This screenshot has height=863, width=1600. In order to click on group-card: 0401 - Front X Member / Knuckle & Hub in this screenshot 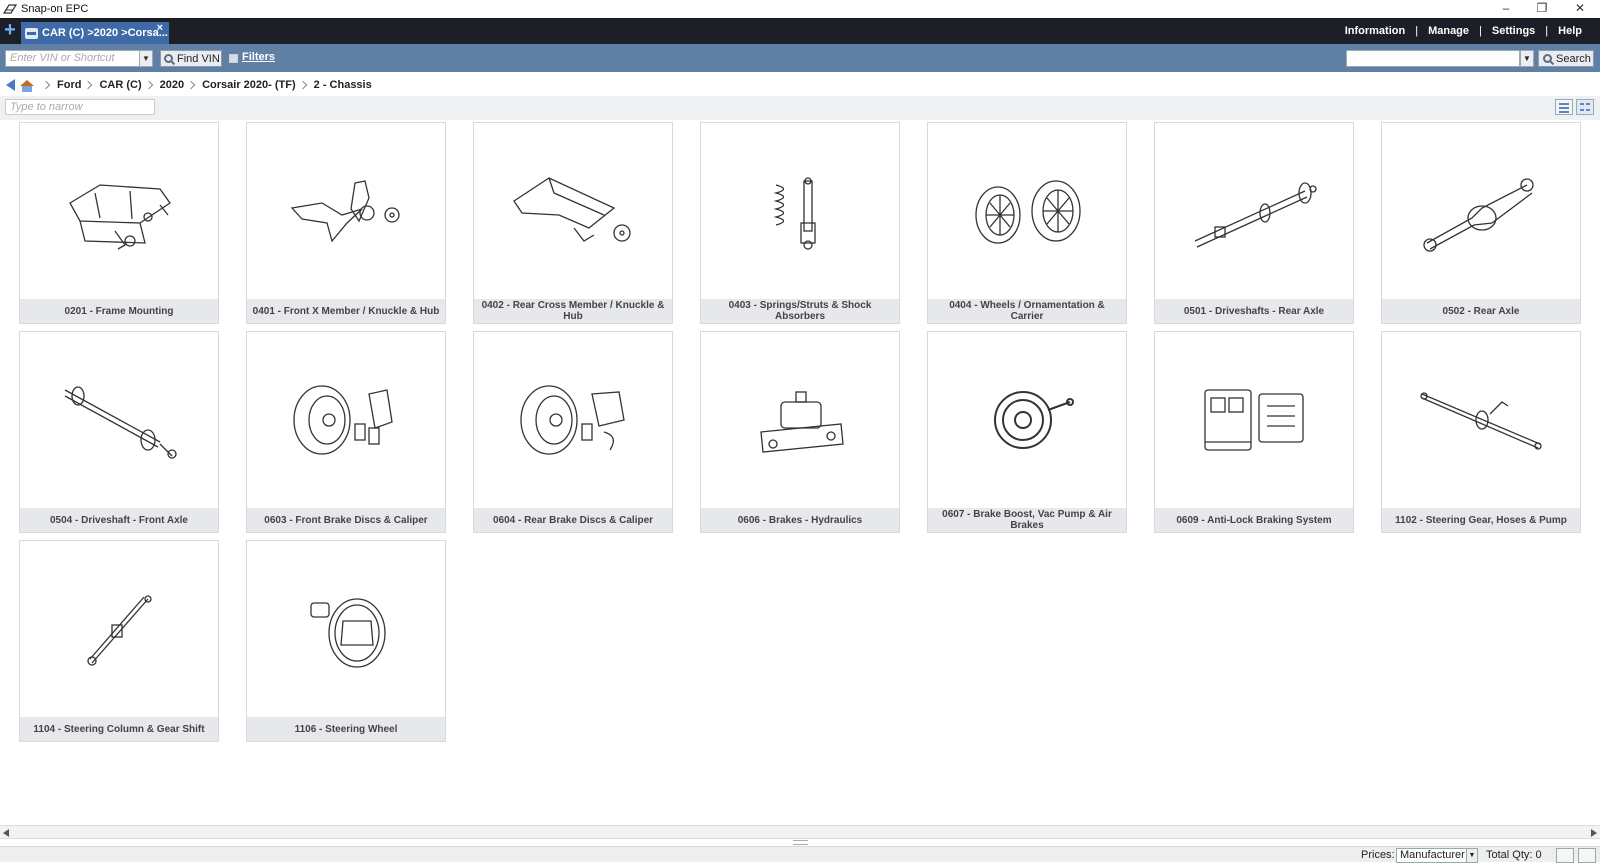, I will do `click(346, 223)`.